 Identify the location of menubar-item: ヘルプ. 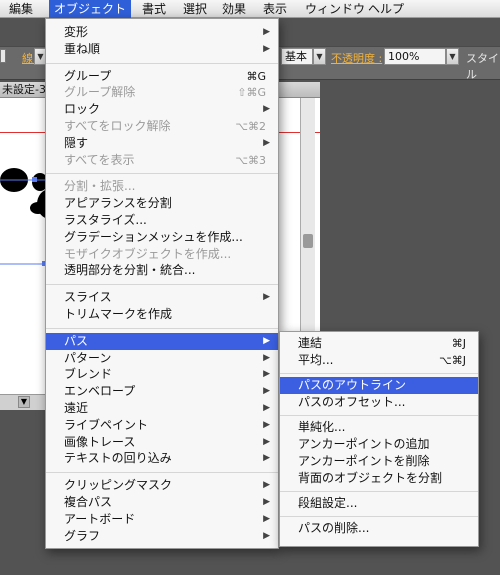
(386, 9).